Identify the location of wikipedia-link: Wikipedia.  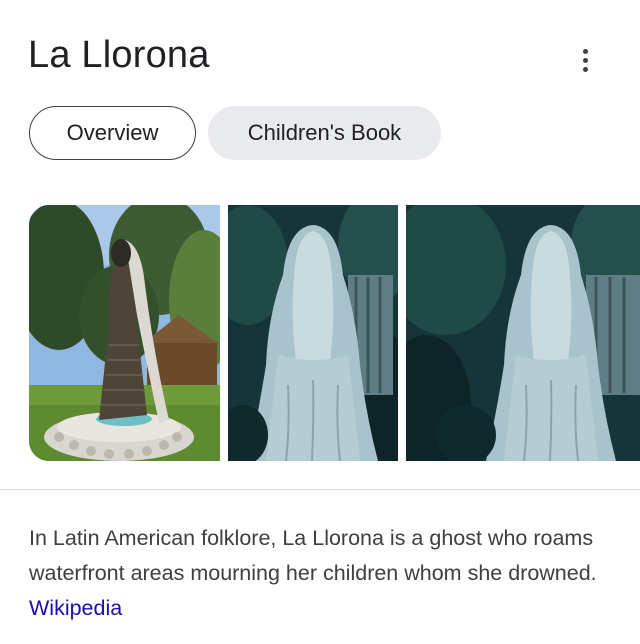
(75, 608).